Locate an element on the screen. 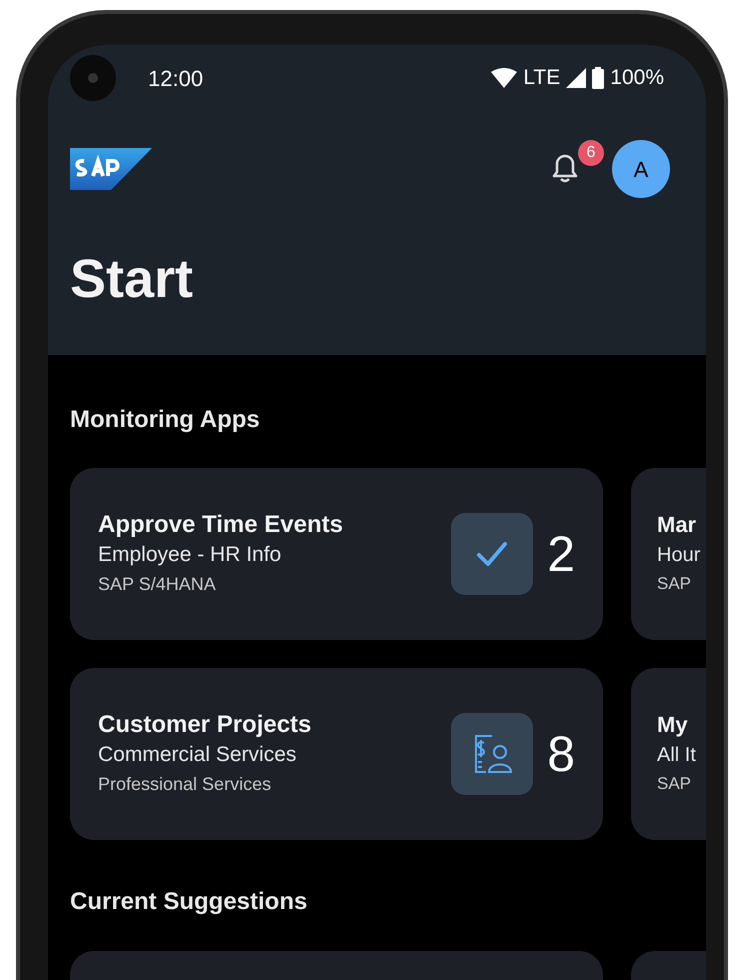 The image size is (742, 980). section-title: Monitoring Apps is located at coordinates (165, 420).